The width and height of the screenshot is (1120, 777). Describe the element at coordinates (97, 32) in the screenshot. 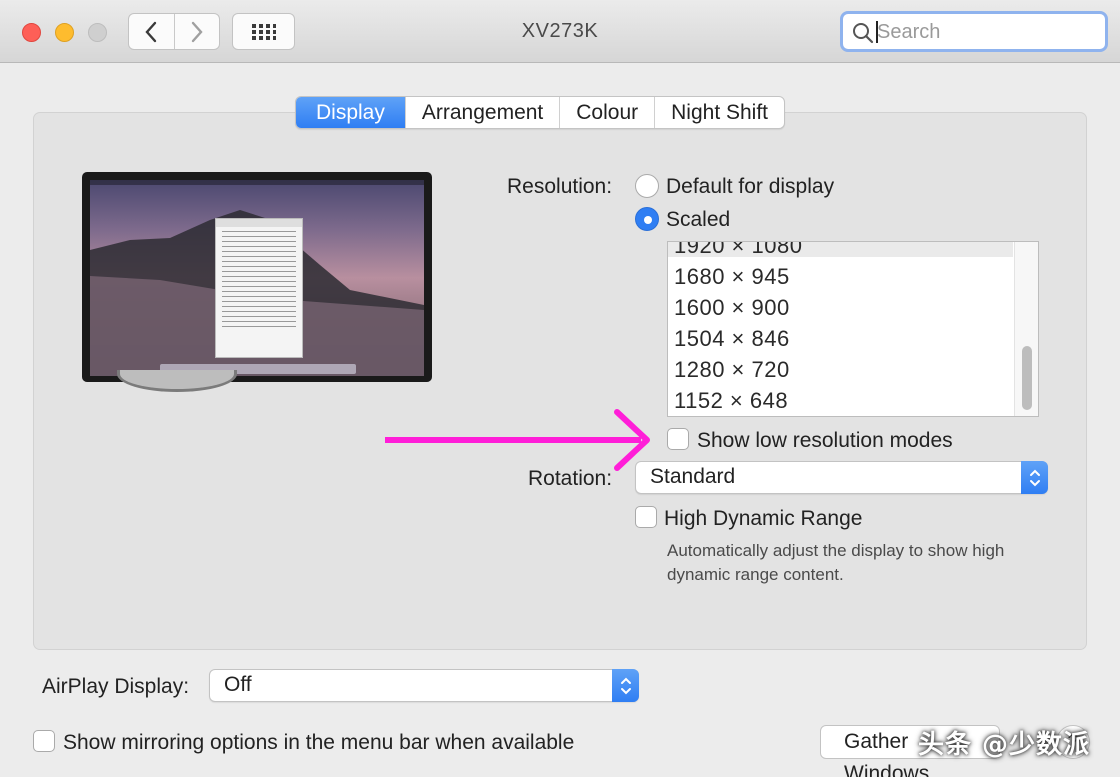

I see `zoom-window-button` at that location.